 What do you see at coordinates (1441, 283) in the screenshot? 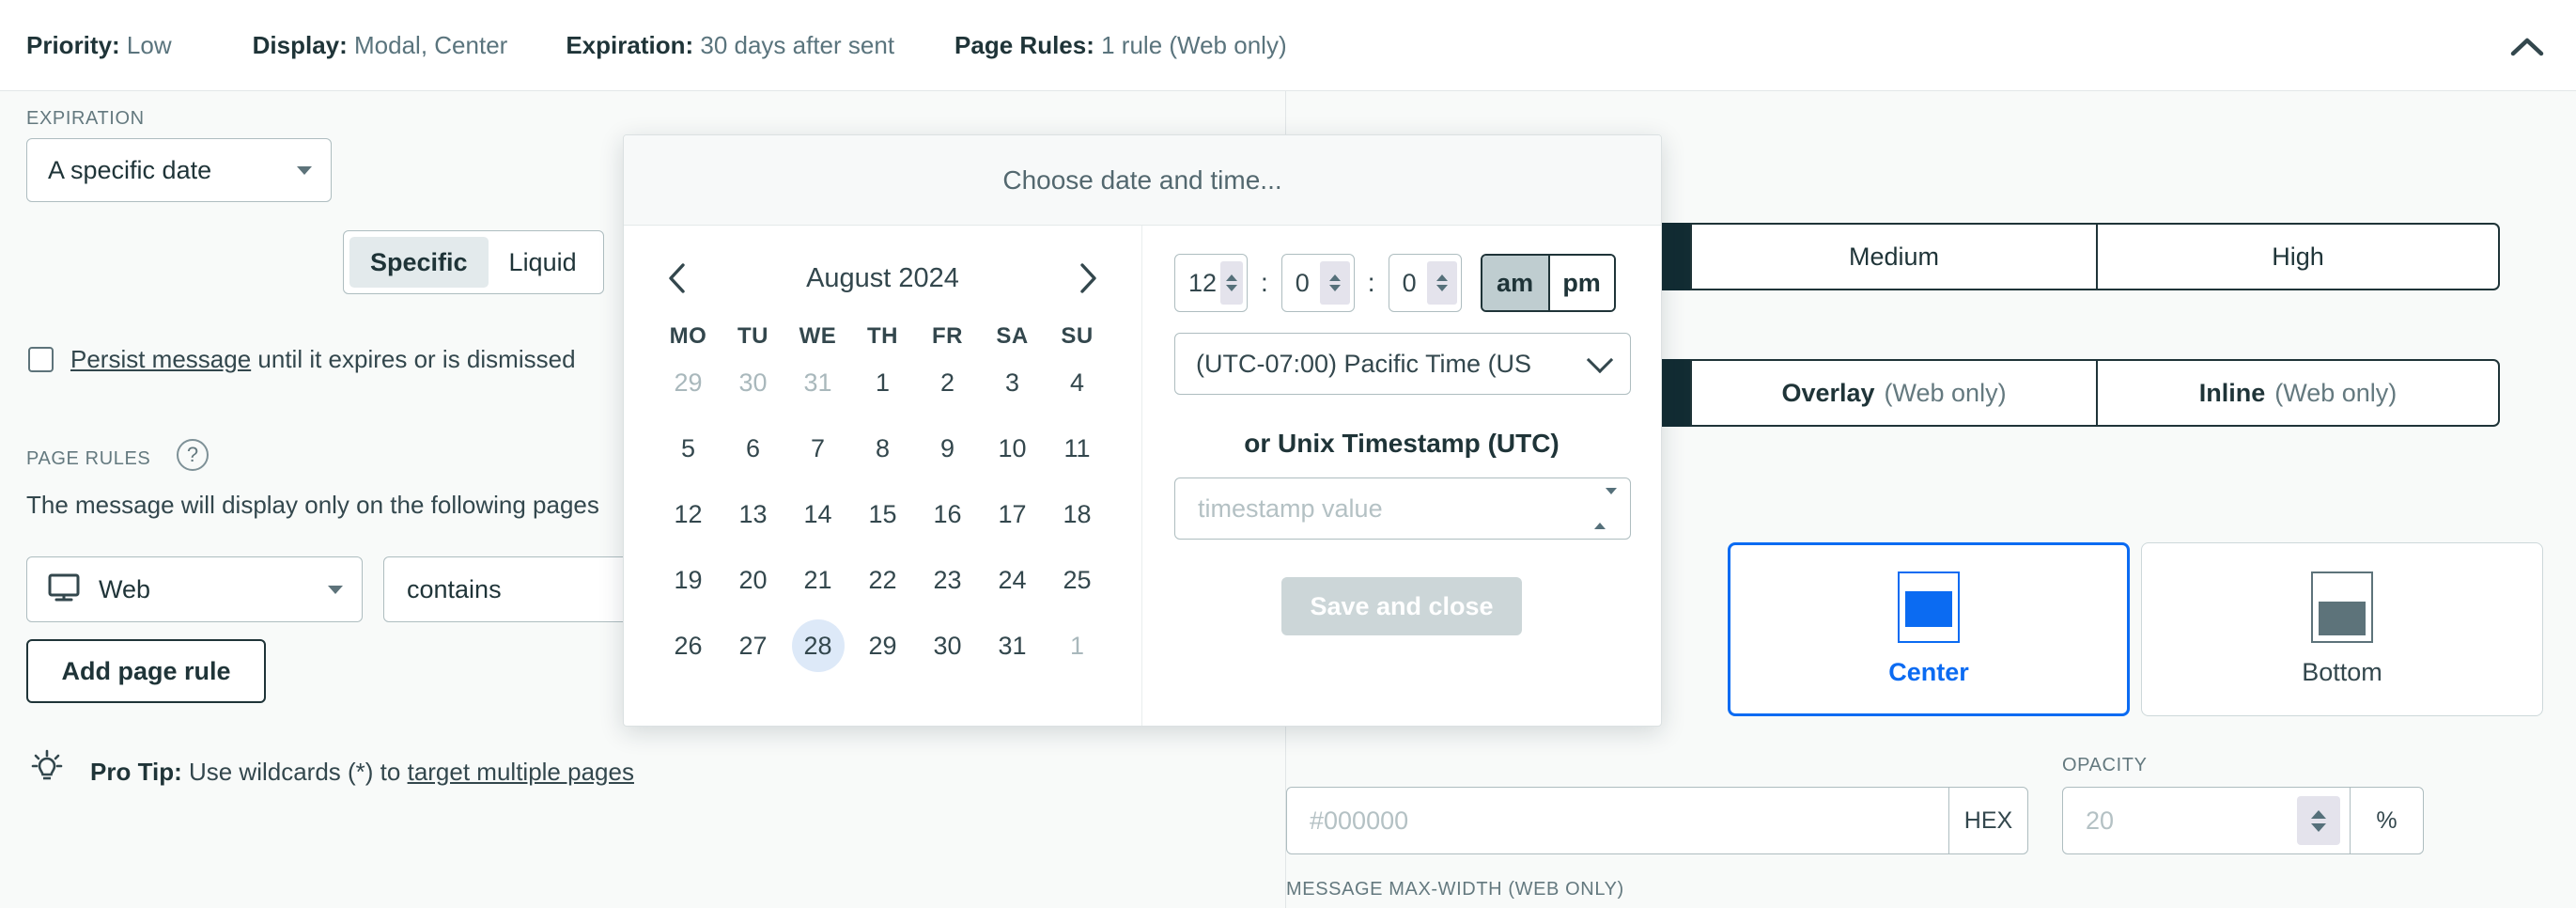
I see `second-stepper` at bounding box center [1441, 283].